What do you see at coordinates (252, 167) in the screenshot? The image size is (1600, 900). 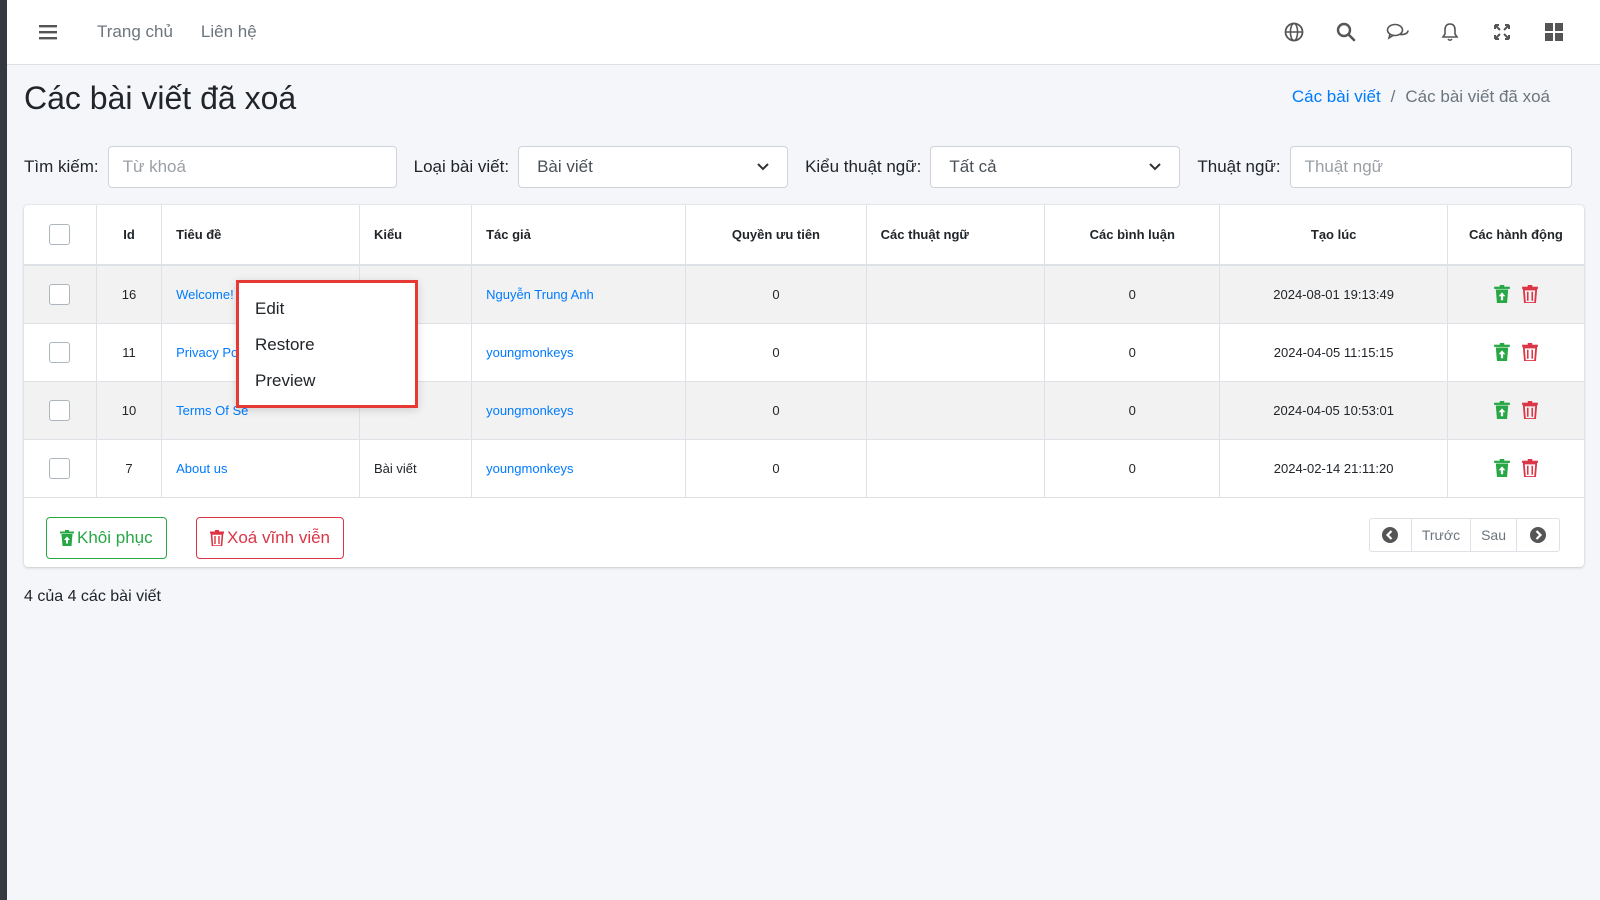 I see `search-input` at bounding box center [252, 167].